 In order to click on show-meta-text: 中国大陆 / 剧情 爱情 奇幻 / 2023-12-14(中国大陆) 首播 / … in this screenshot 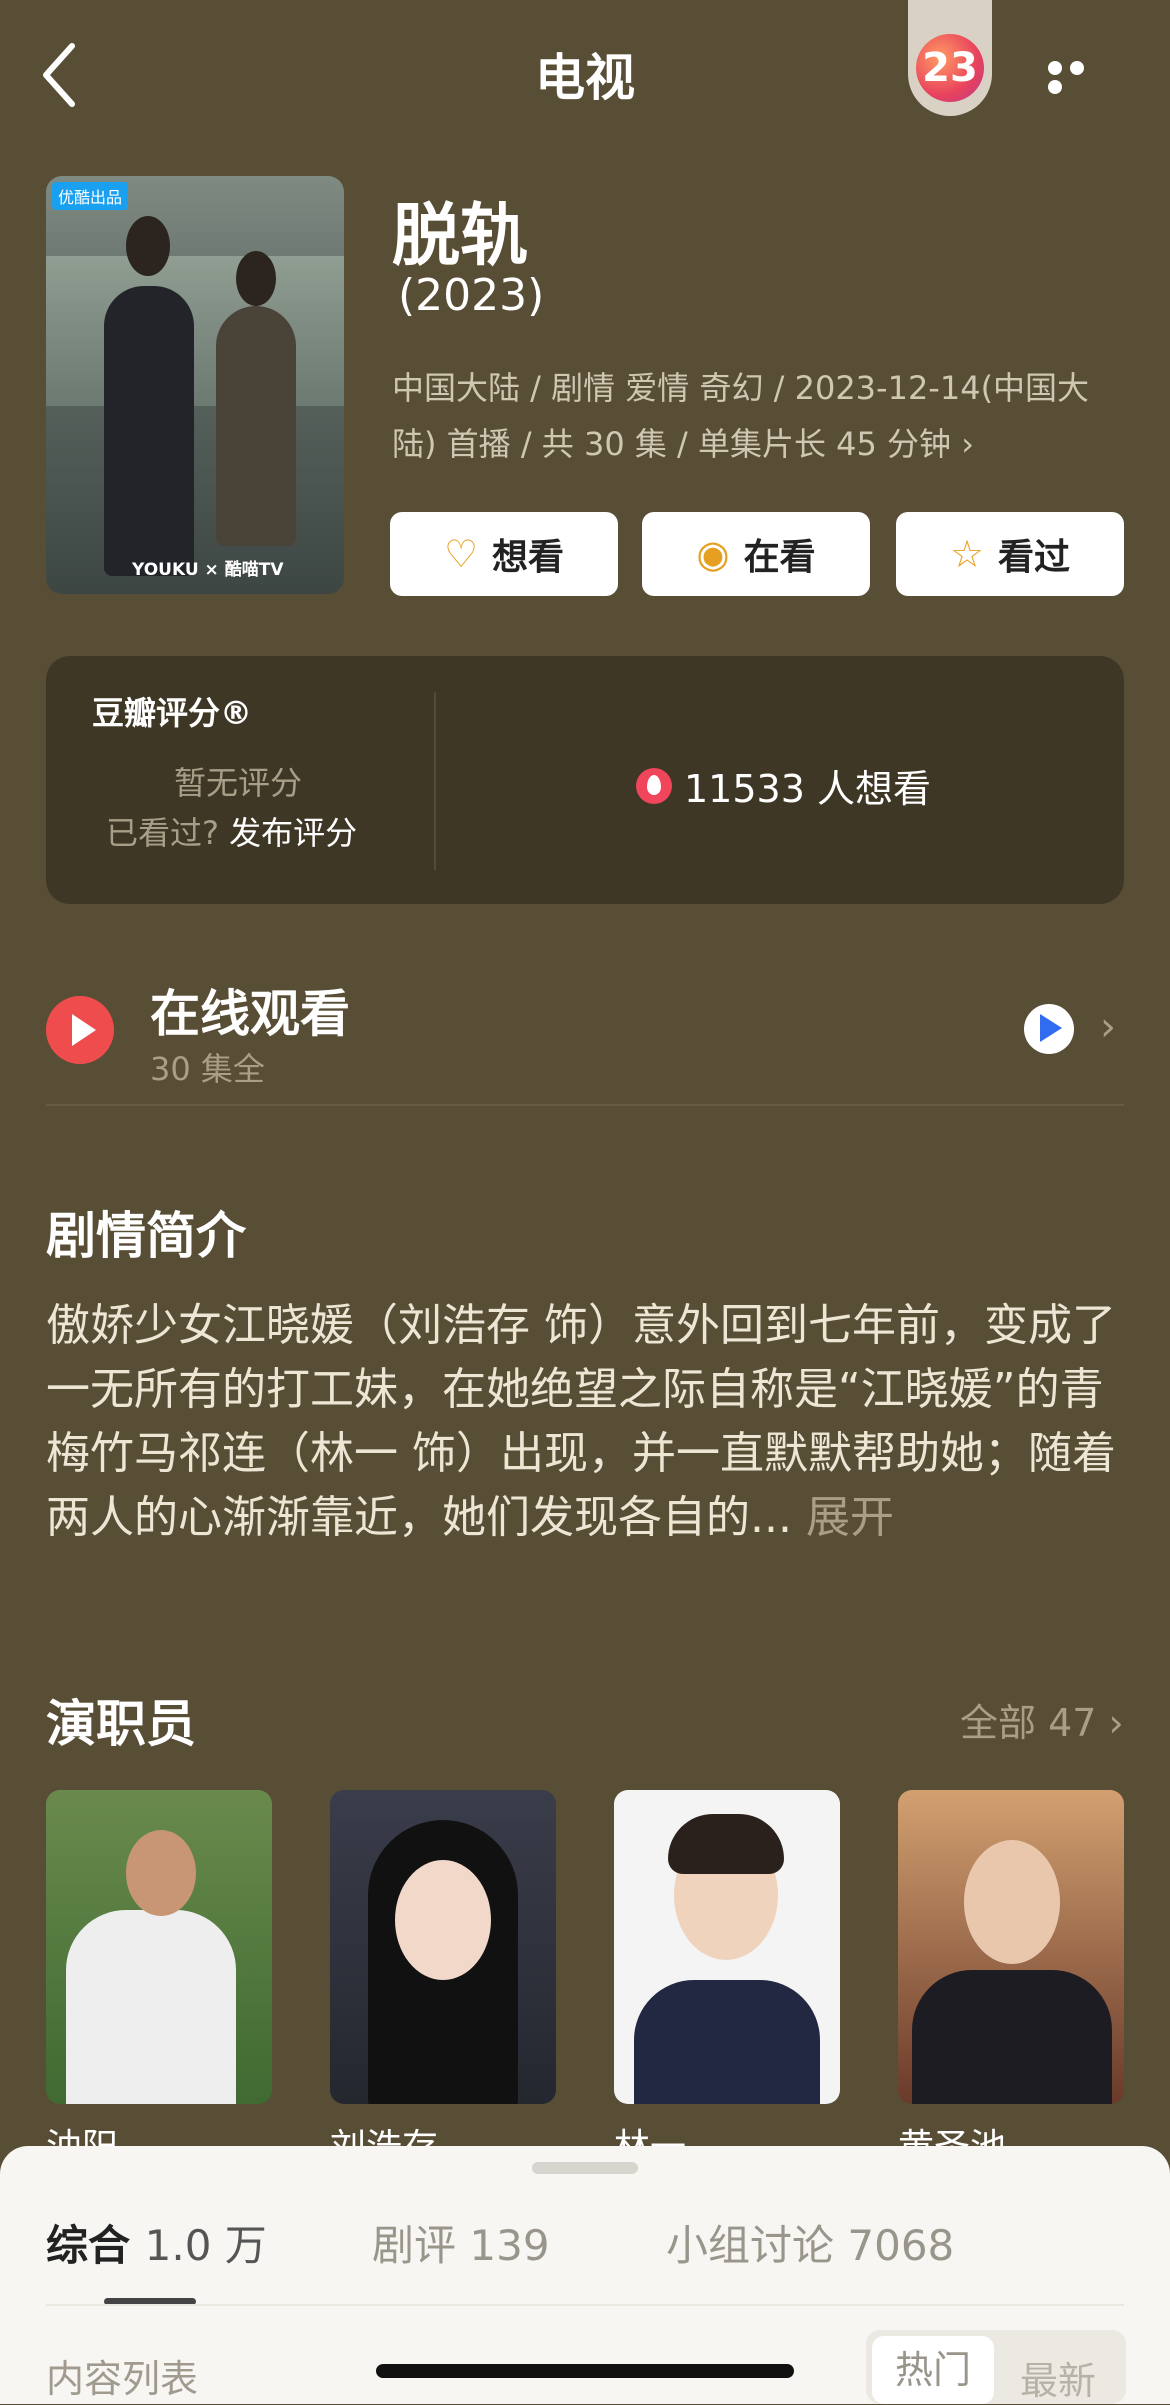, I will do `click(741, 416)`.